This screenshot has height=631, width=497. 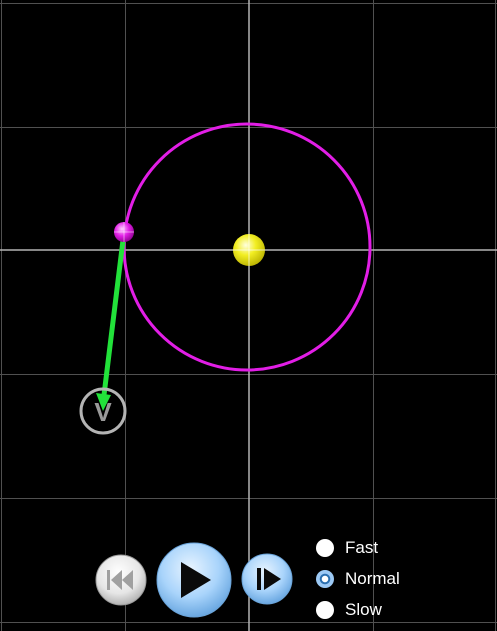 I want to click on step-forward-button, so click(x=267, y=579).